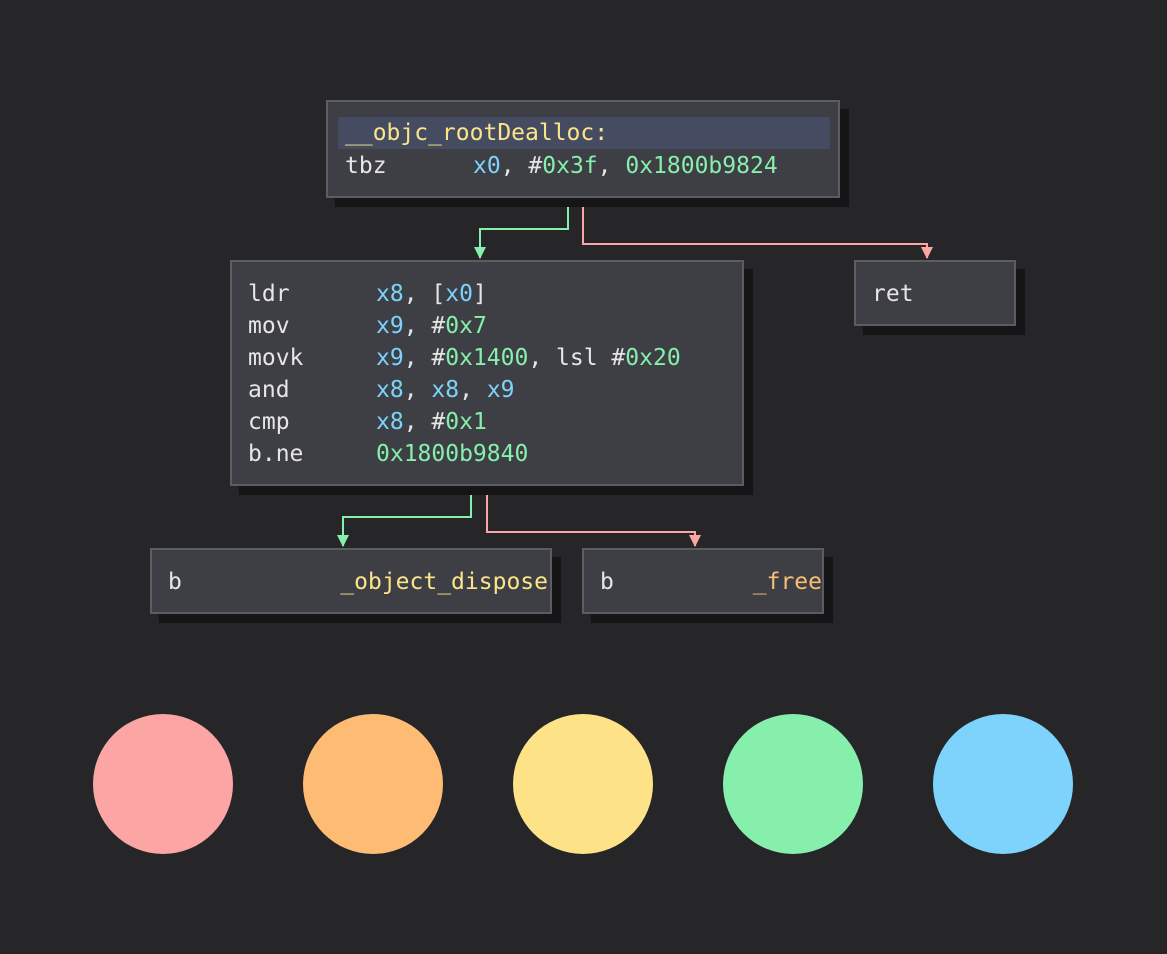  I want to click on operands: x0, #0x3f, 0x1800b9824, so click(625, 166).